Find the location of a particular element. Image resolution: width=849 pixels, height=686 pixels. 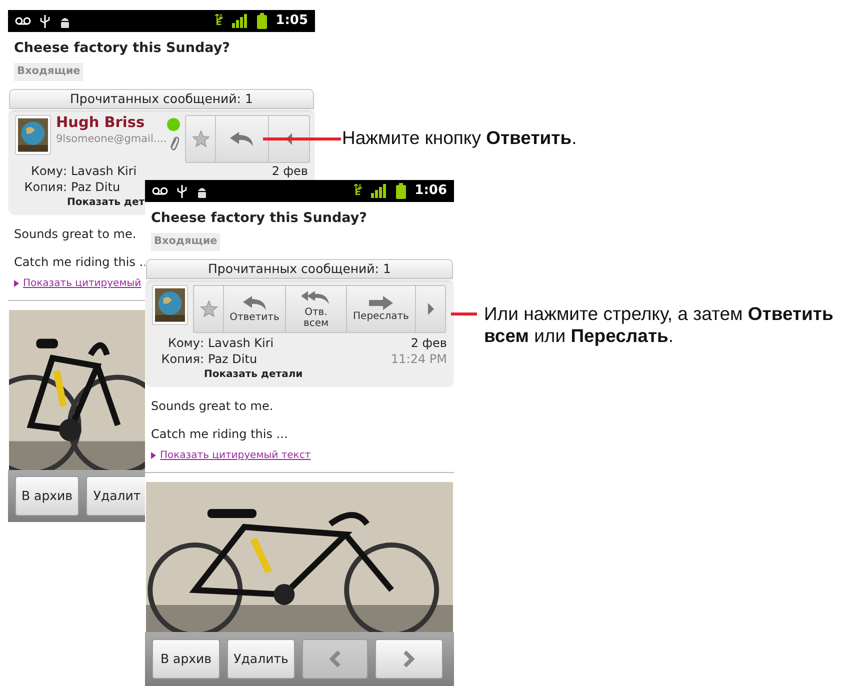

chevron-left-icon is located at coordinates (335, 659).